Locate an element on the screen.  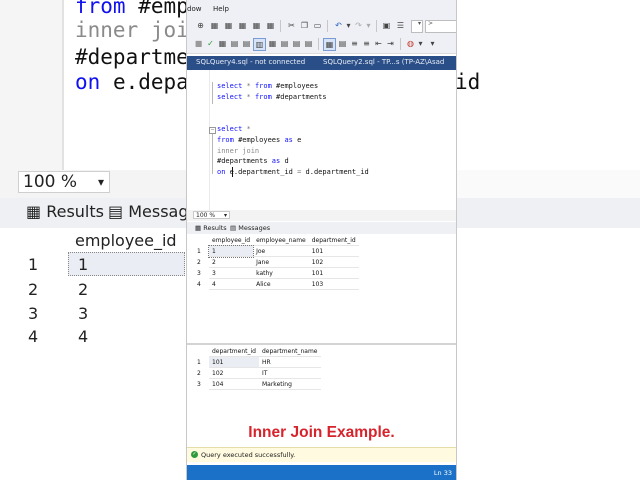
column-header: employee_name is located at coordinates (281, 240).